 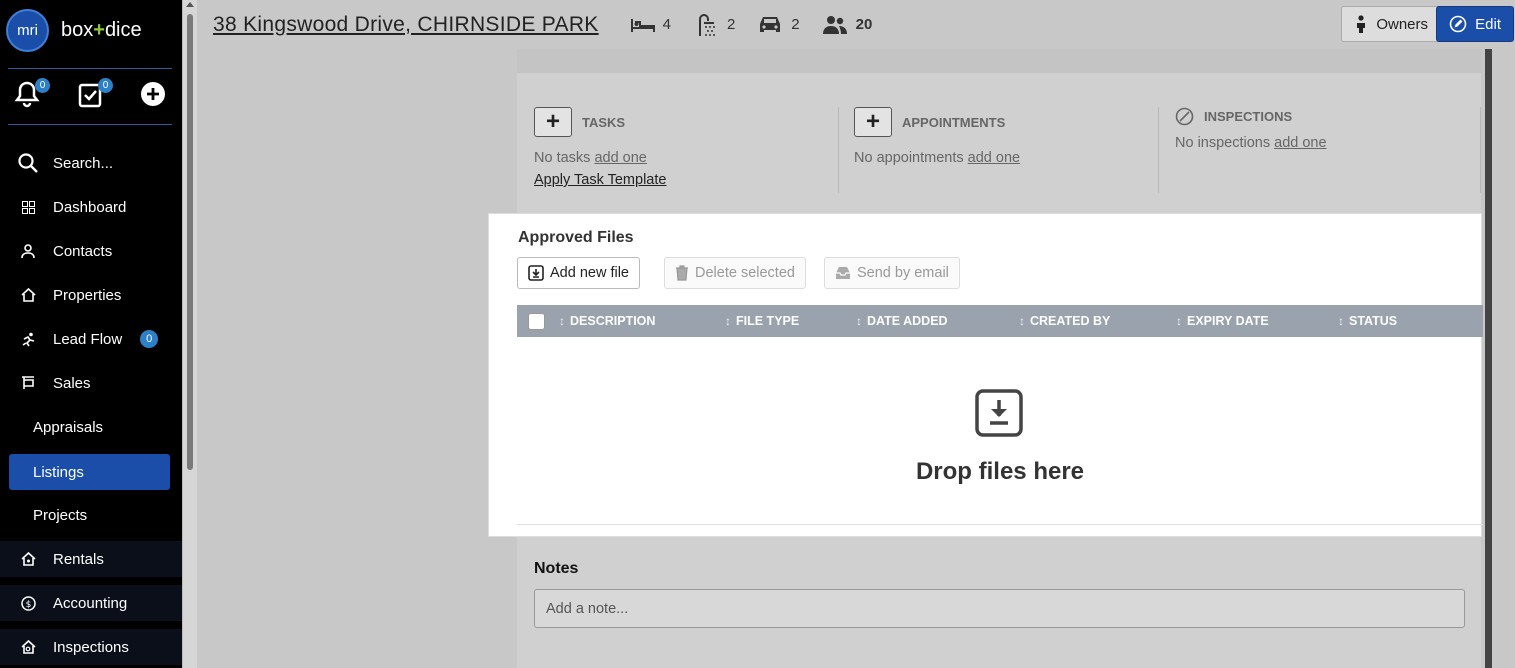 I want to click on add-task-link: add one, so click(x=620, y=158).